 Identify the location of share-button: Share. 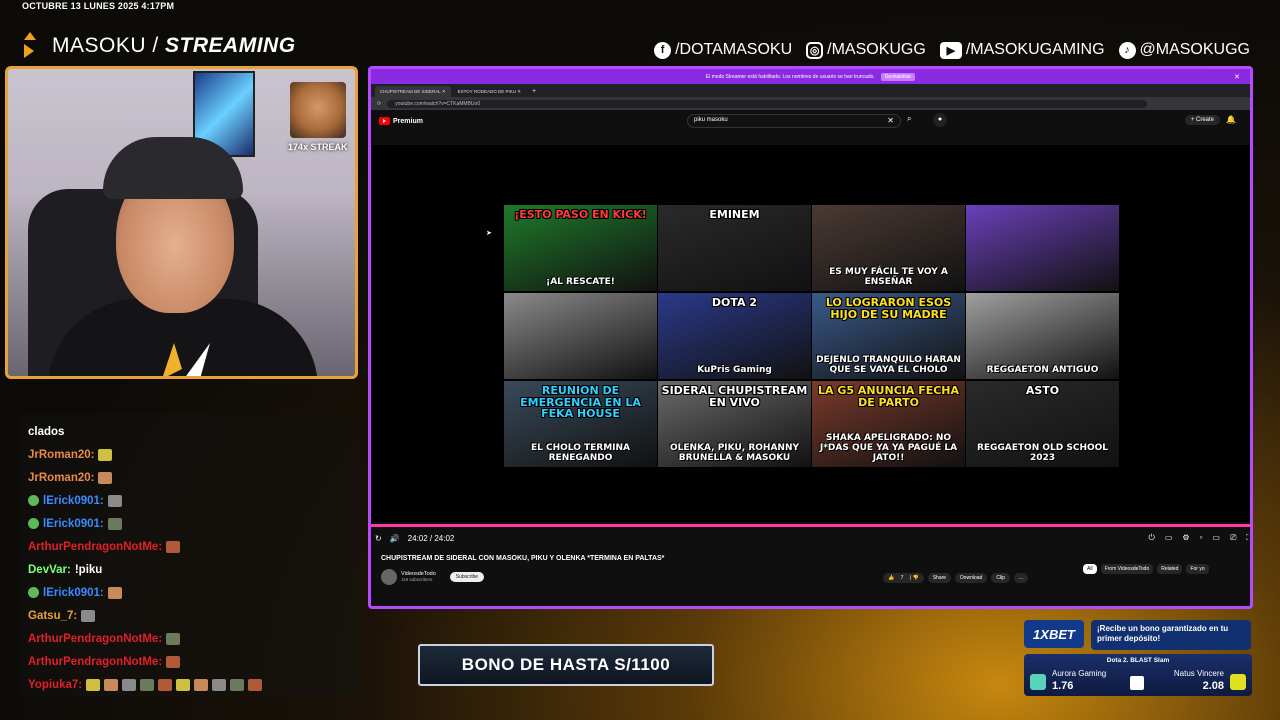
(939, 578).